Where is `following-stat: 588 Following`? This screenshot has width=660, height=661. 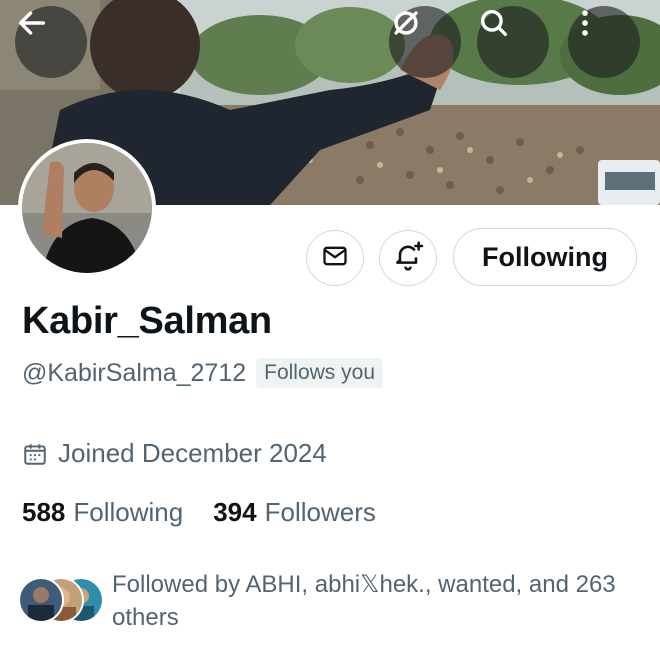 following-stat: 588 Following is located at coordinates (102, 512).